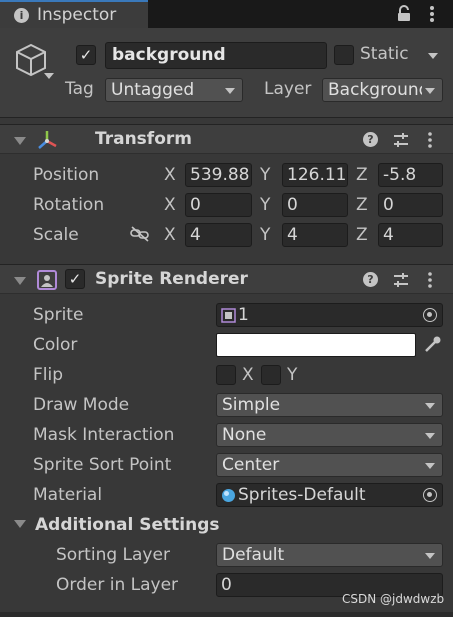 Image resolution: width=453 pixels, height=617 pixels. What do you see at coordinates (433, 56) in the screenshot?
I see `static-dropdown-arrow` at bounding box center [433, 56].